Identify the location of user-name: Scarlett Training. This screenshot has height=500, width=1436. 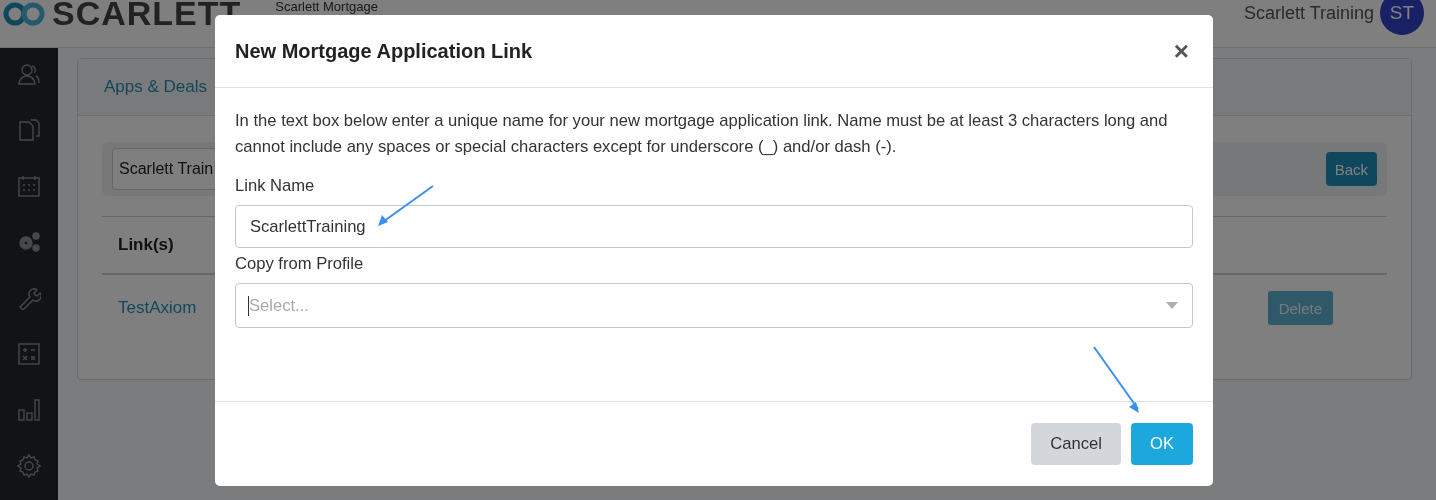
(1308, 13).